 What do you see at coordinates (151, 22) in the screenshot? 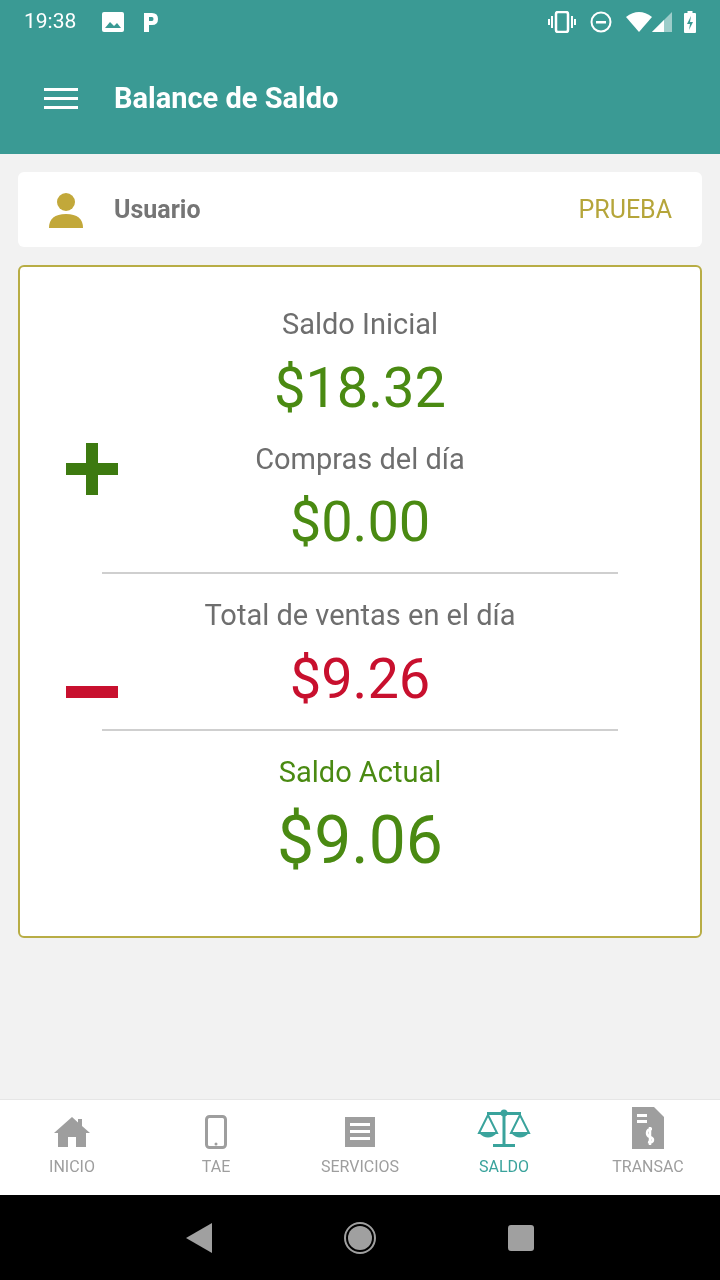
I see `parking-icon` at bounding box center [151, 22].